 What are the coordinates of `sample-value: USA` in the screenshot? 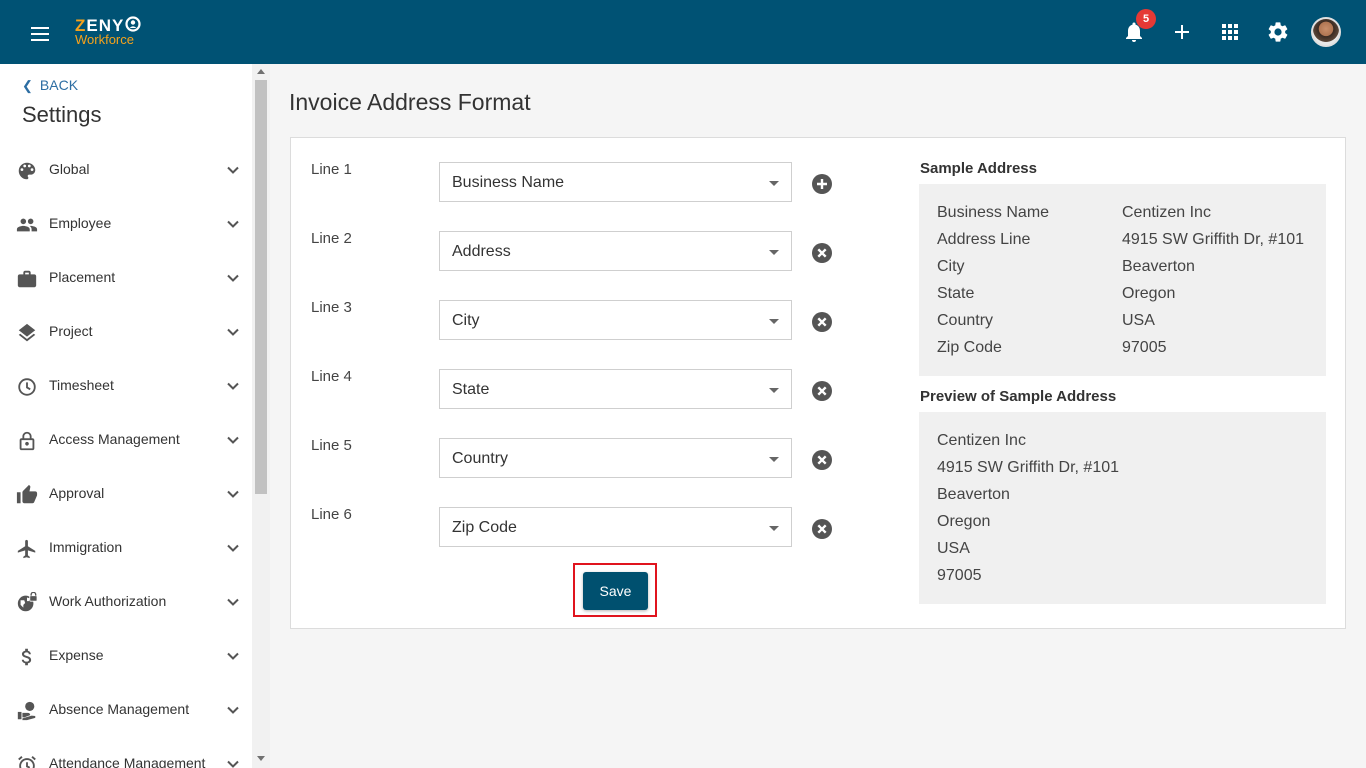 It's located at (1138, 320).